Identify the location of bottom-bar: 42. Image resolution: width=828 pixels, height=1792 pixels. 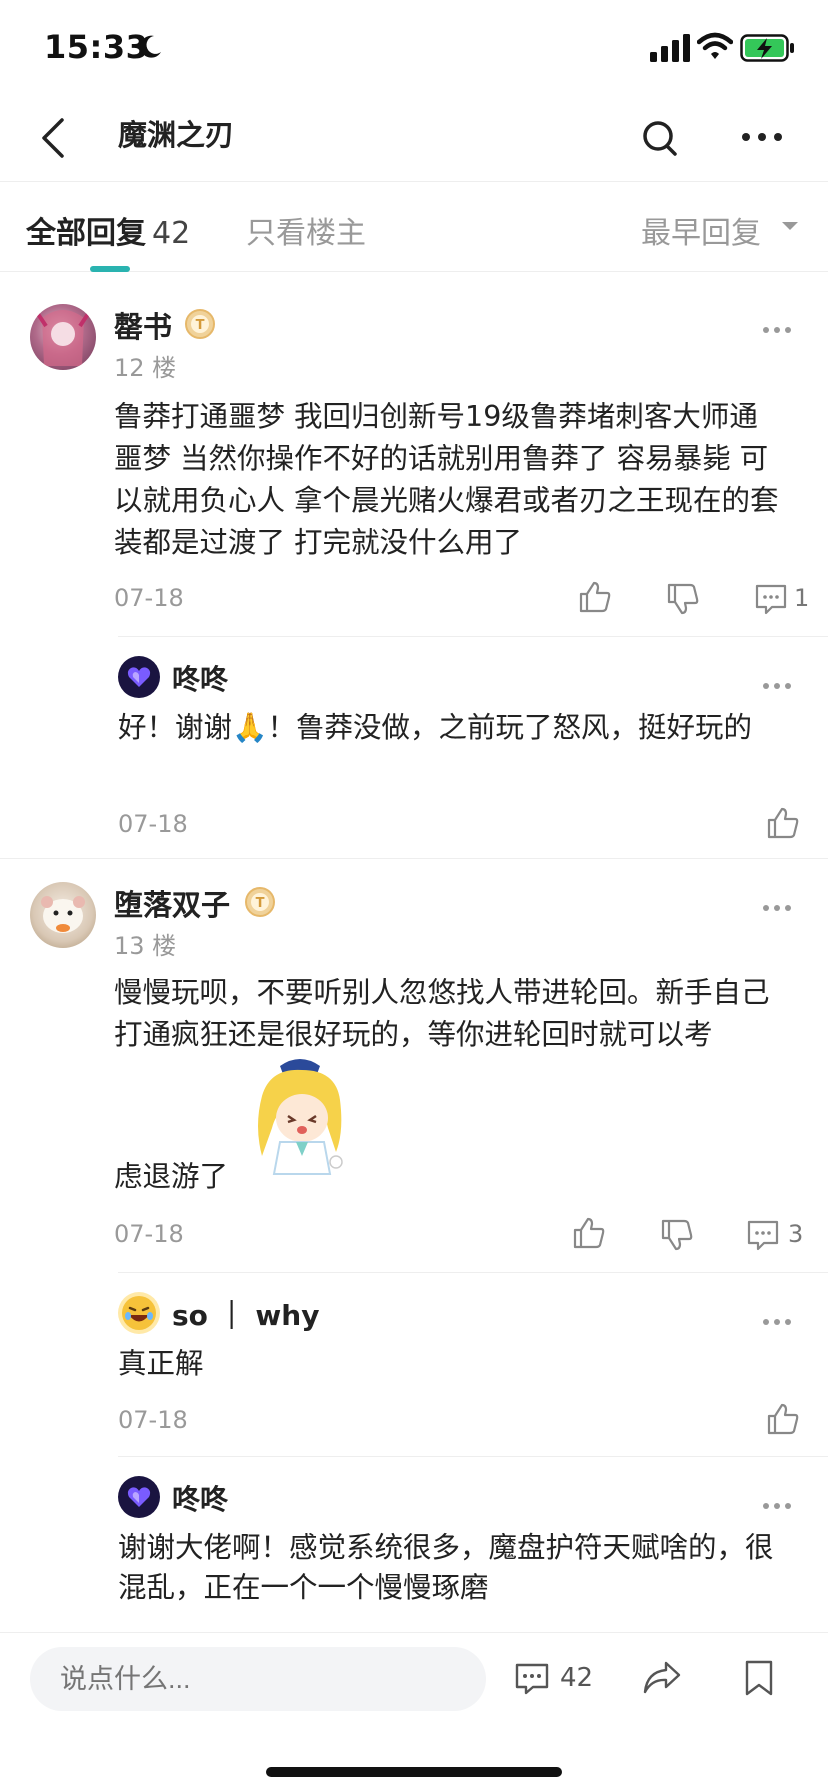
(414, 1712).